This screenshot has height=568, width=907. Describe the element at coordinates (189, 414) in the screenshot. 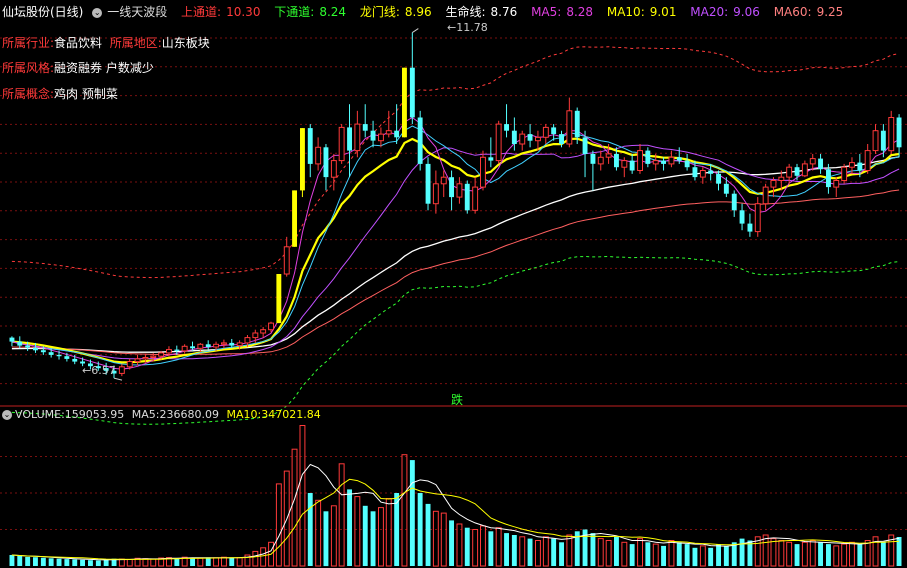

I see `volume-ma5-value: 236680.09` at that location.